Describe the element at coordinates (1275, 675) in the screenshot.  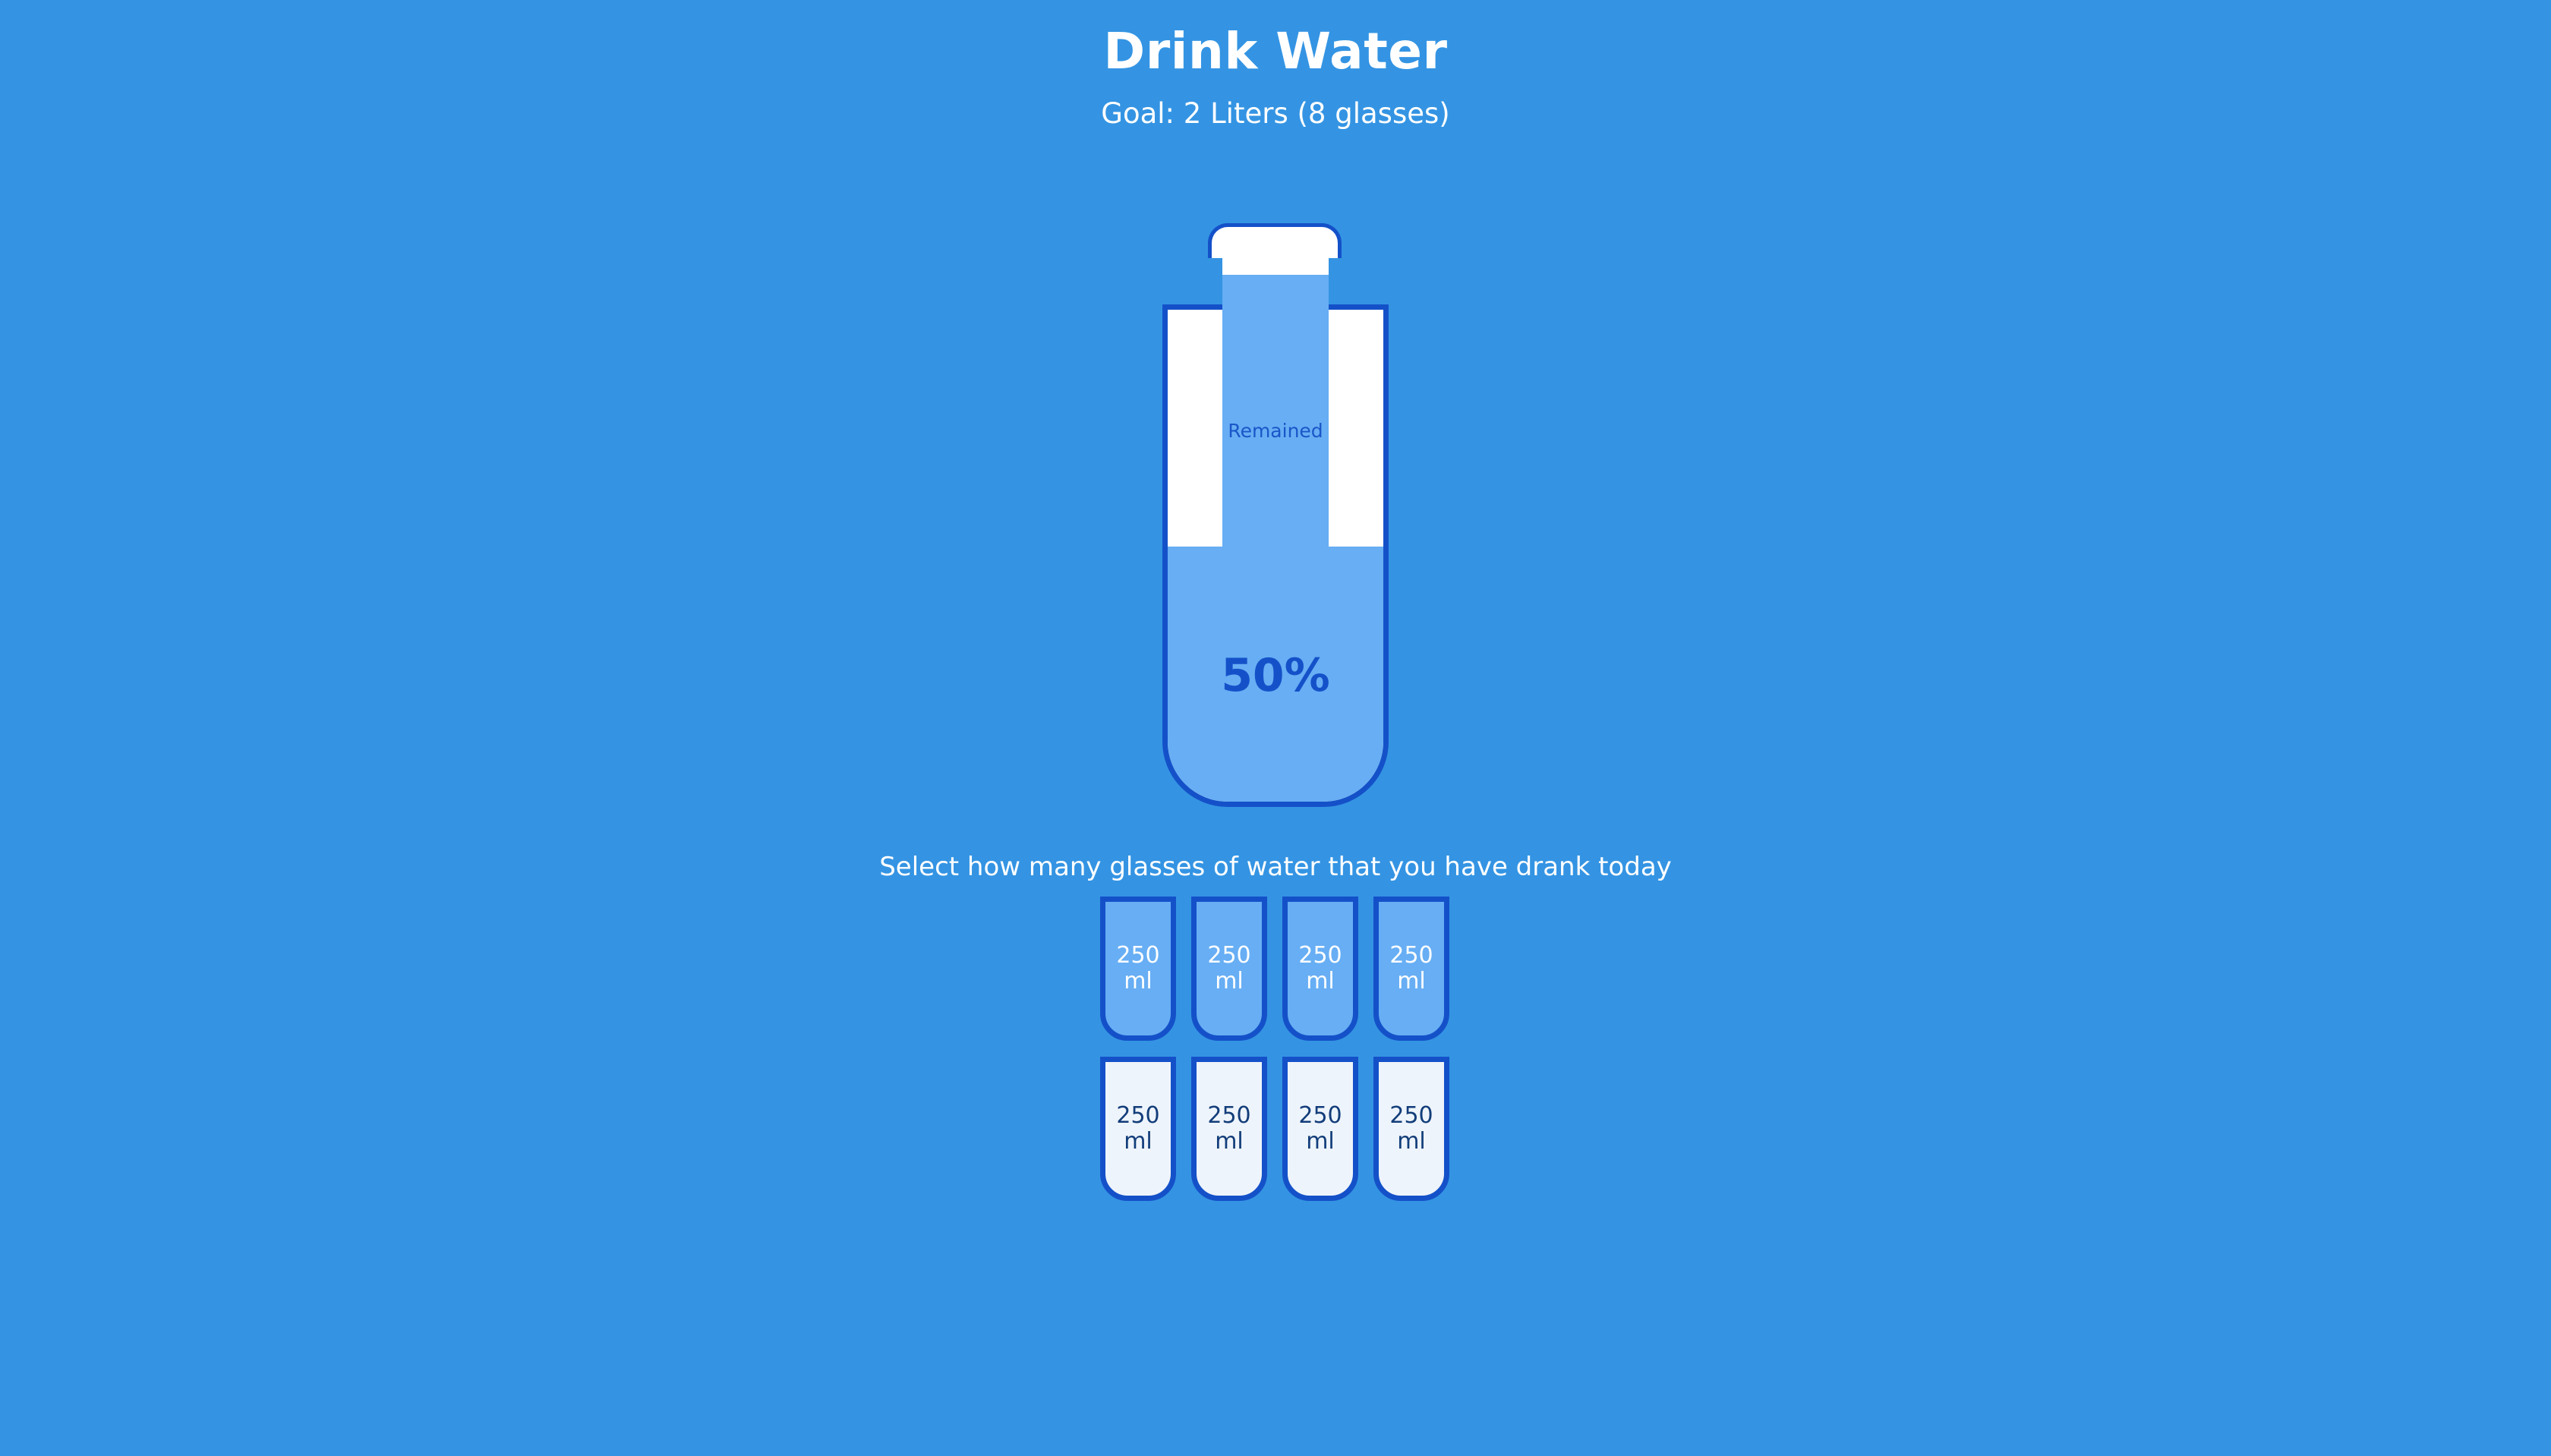
I see `percentage-label: 50%` at that location.